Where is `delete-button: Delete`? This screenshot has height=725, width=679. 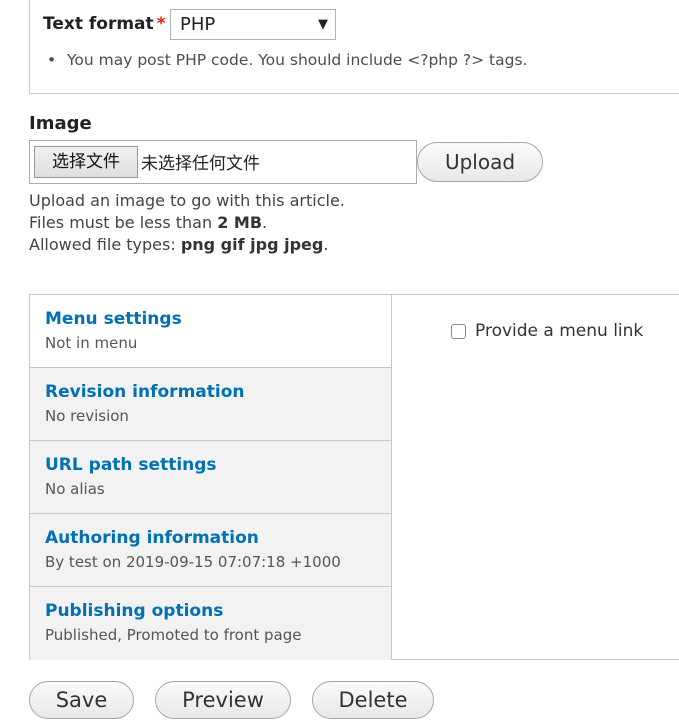
delete-button: Delete is located at coordinates (373, 700).